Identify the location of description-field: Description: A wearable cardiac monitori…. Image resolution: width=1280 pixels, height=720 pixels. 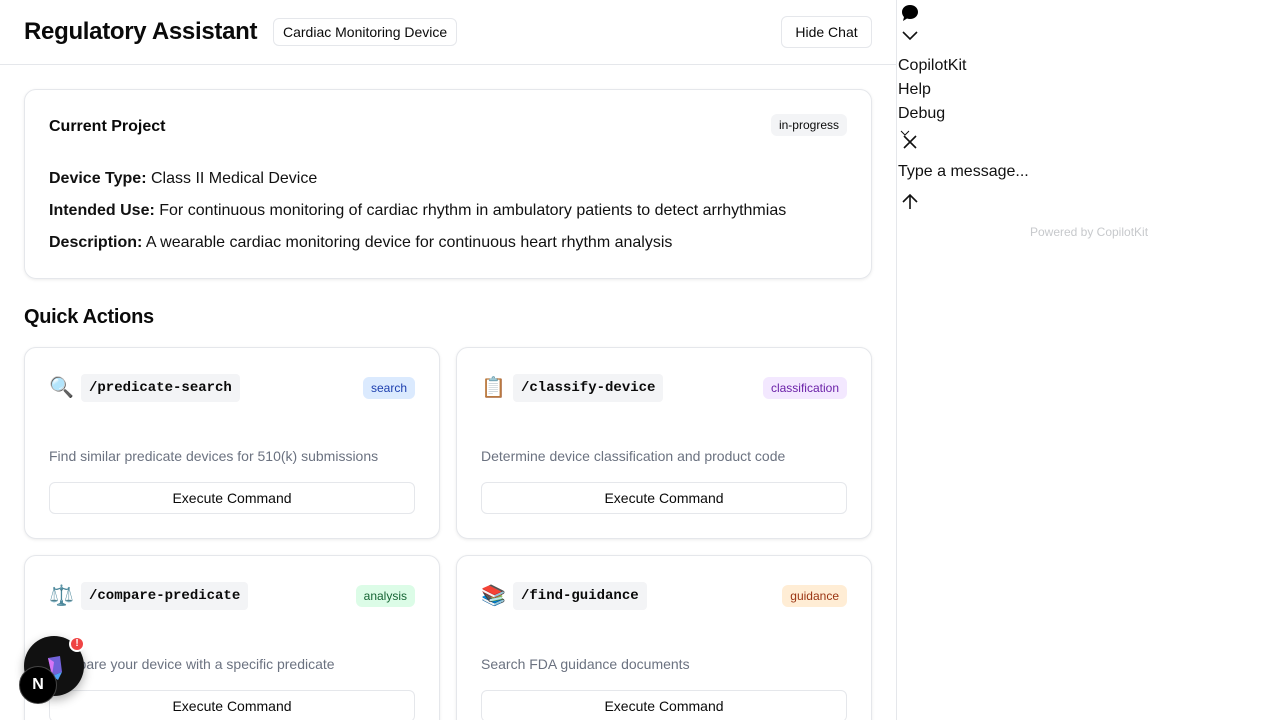
(360, 243).